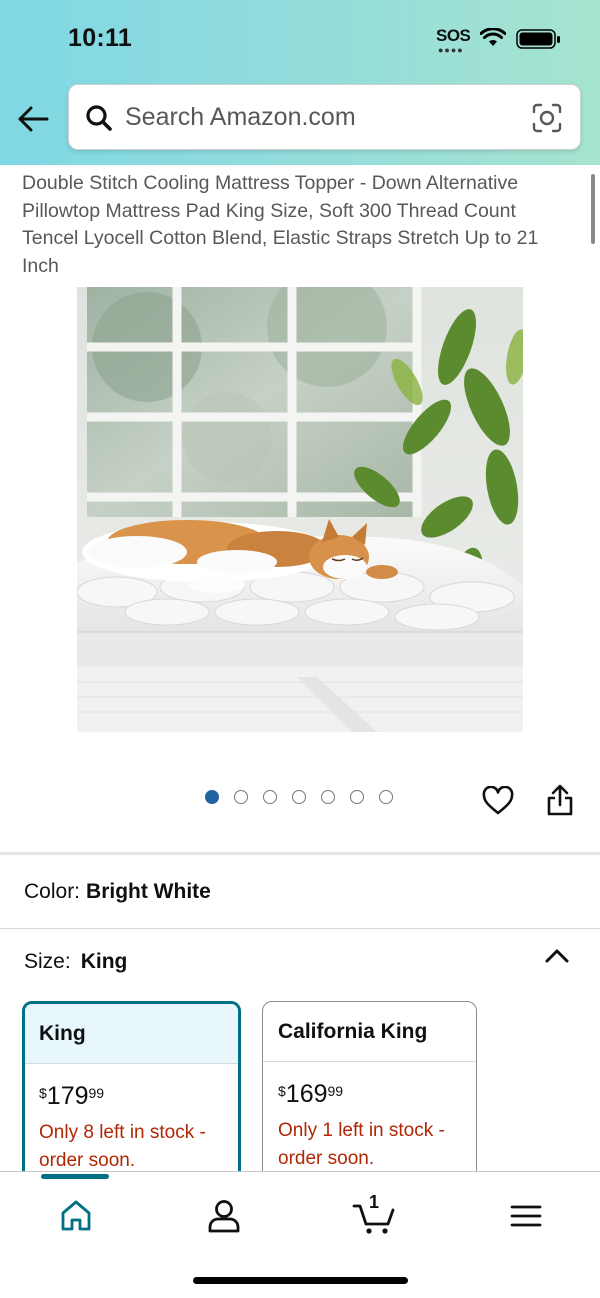  I want to click on account-icon, so click(224, 1216).